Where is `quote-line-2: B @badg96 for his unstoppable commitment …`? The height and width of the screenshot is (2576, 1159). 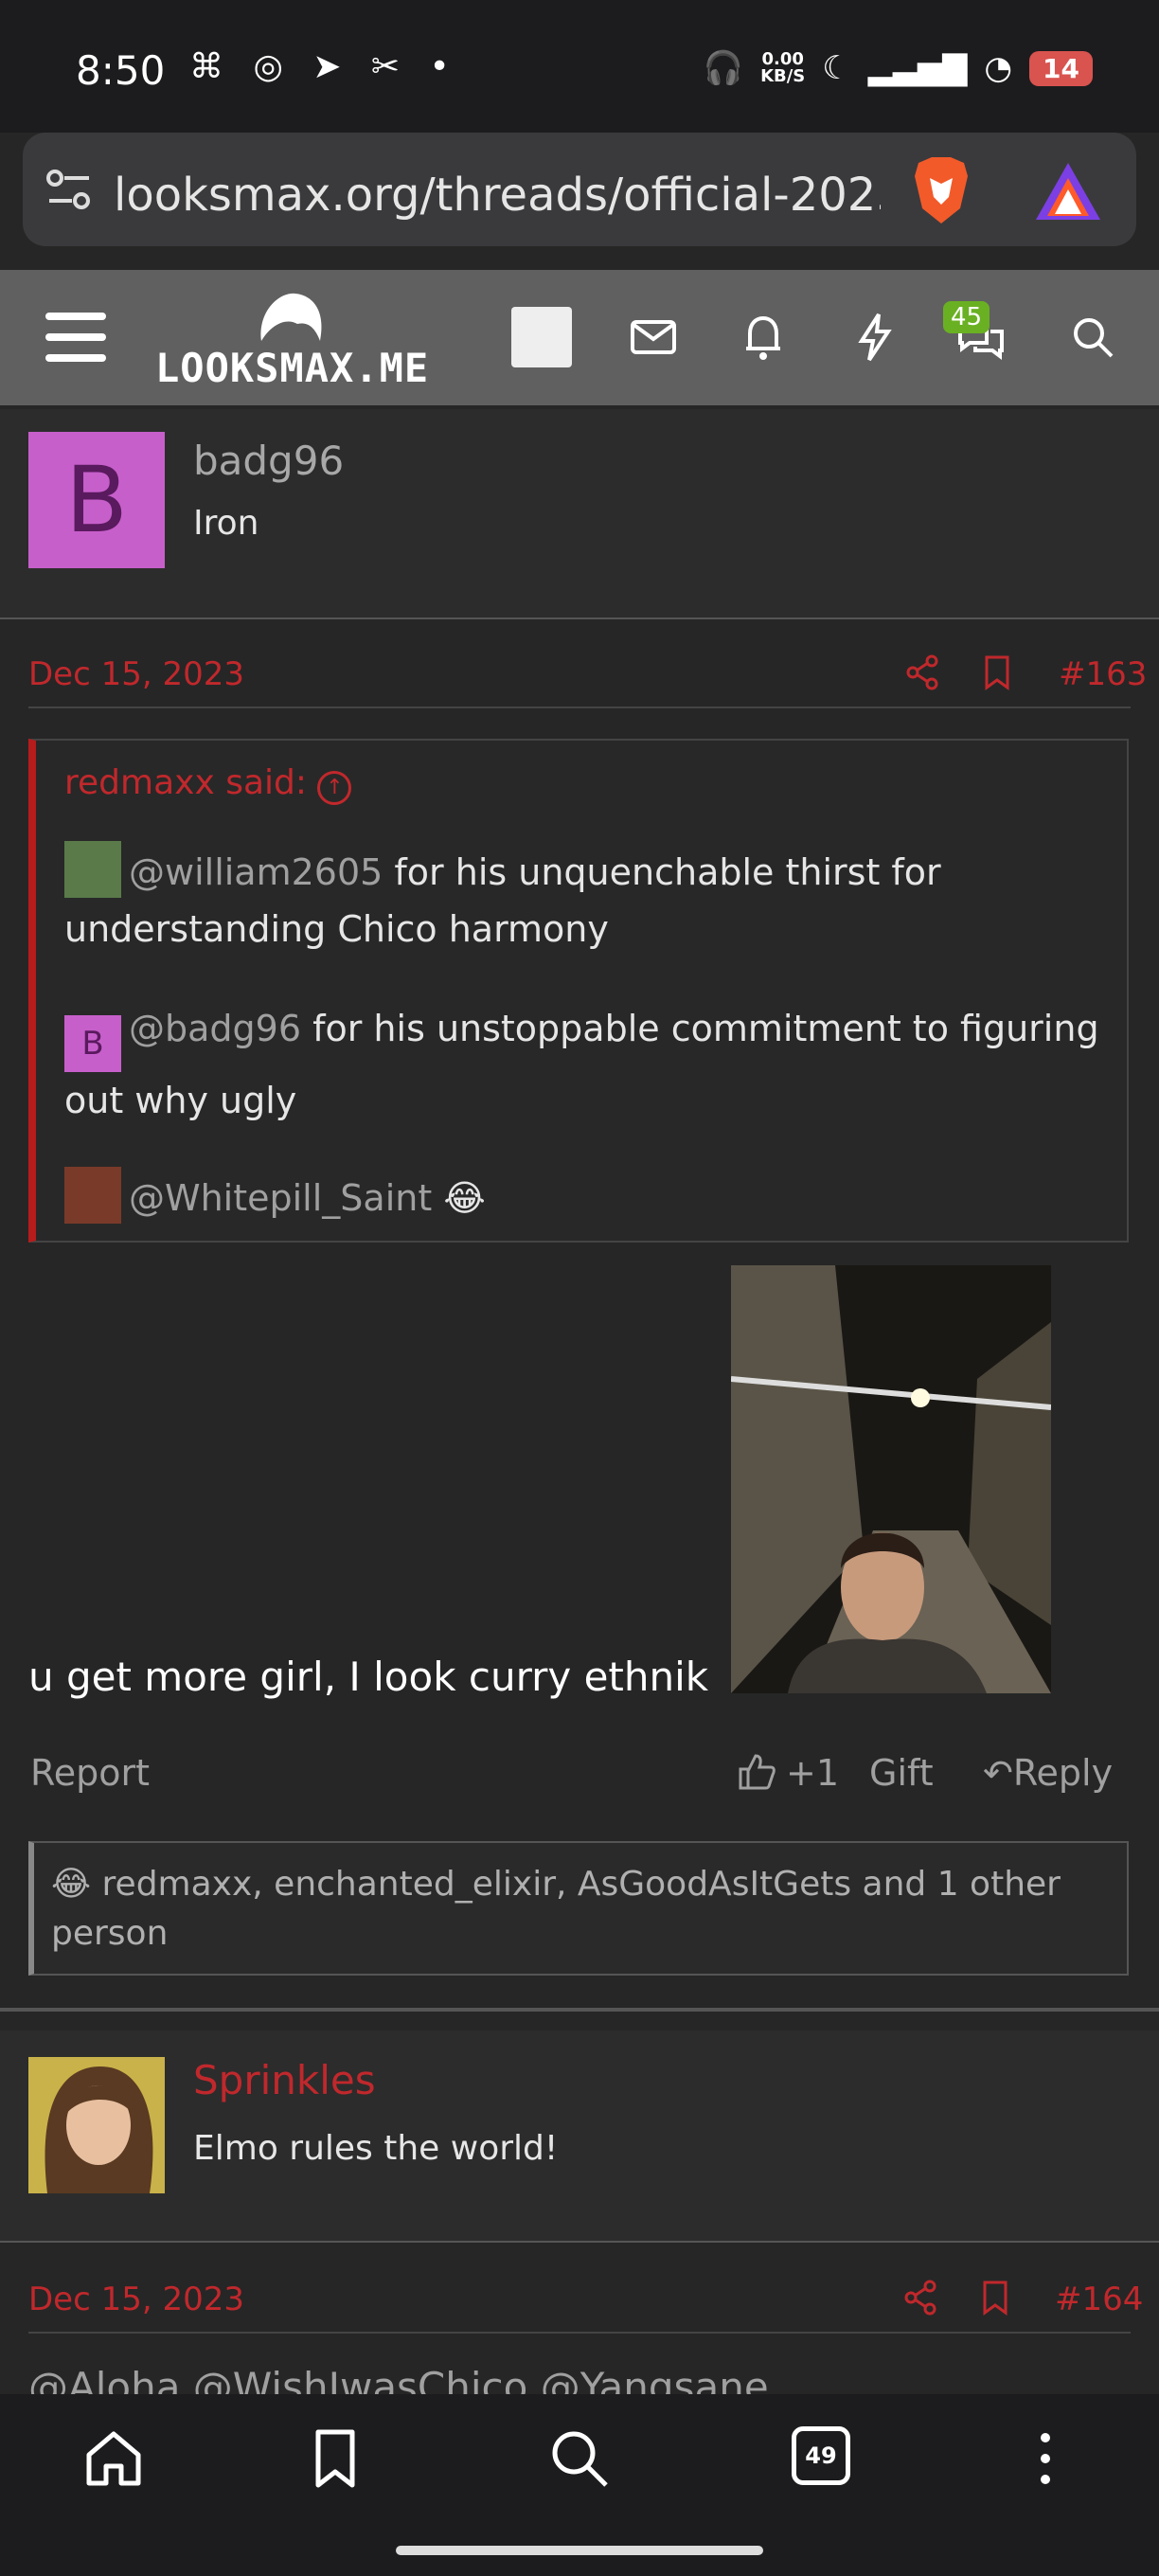 quote-line-2: B @badg96 for his unstoppable commitment … is located at coordinates (581, 1064).